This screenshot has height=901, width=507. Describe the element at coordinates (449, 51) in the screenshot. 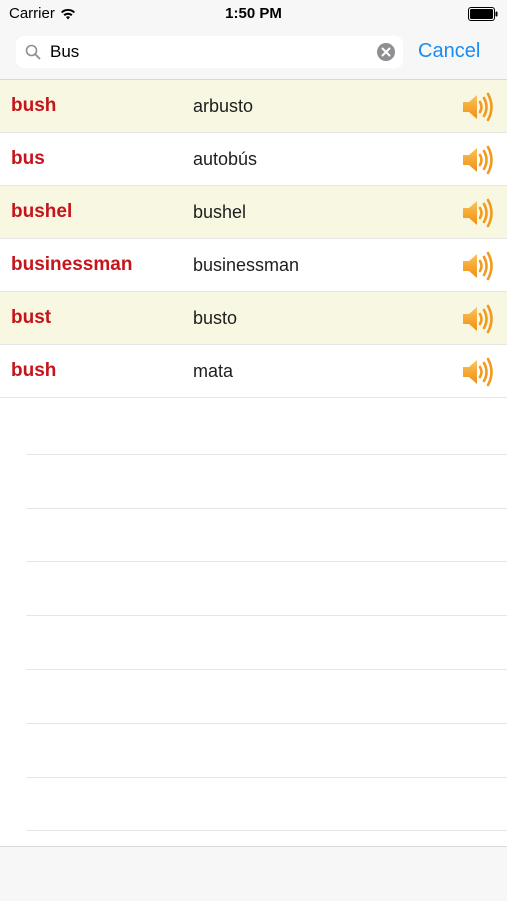

I see `cancel-button: Cancel` at that location.